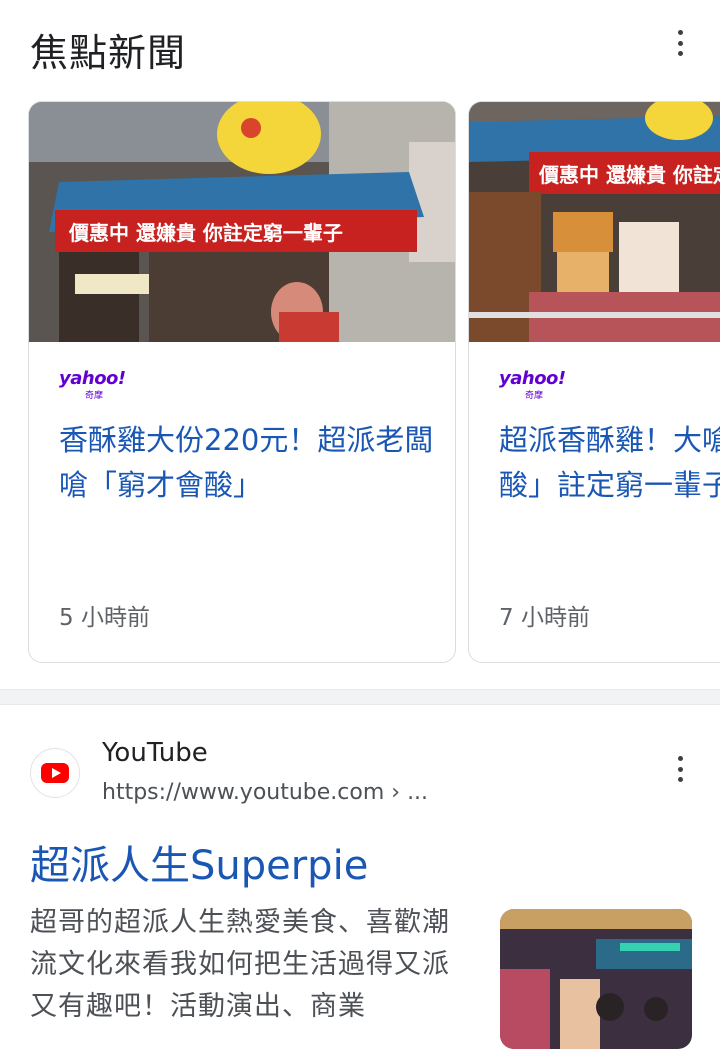 The image size is (720, 1049). Describe the element at coordinates (249, 463) in the screenshot. I see `news-headline: 香酥雞大份220元！超派老闆嗆「窮才會酸」` at that location.